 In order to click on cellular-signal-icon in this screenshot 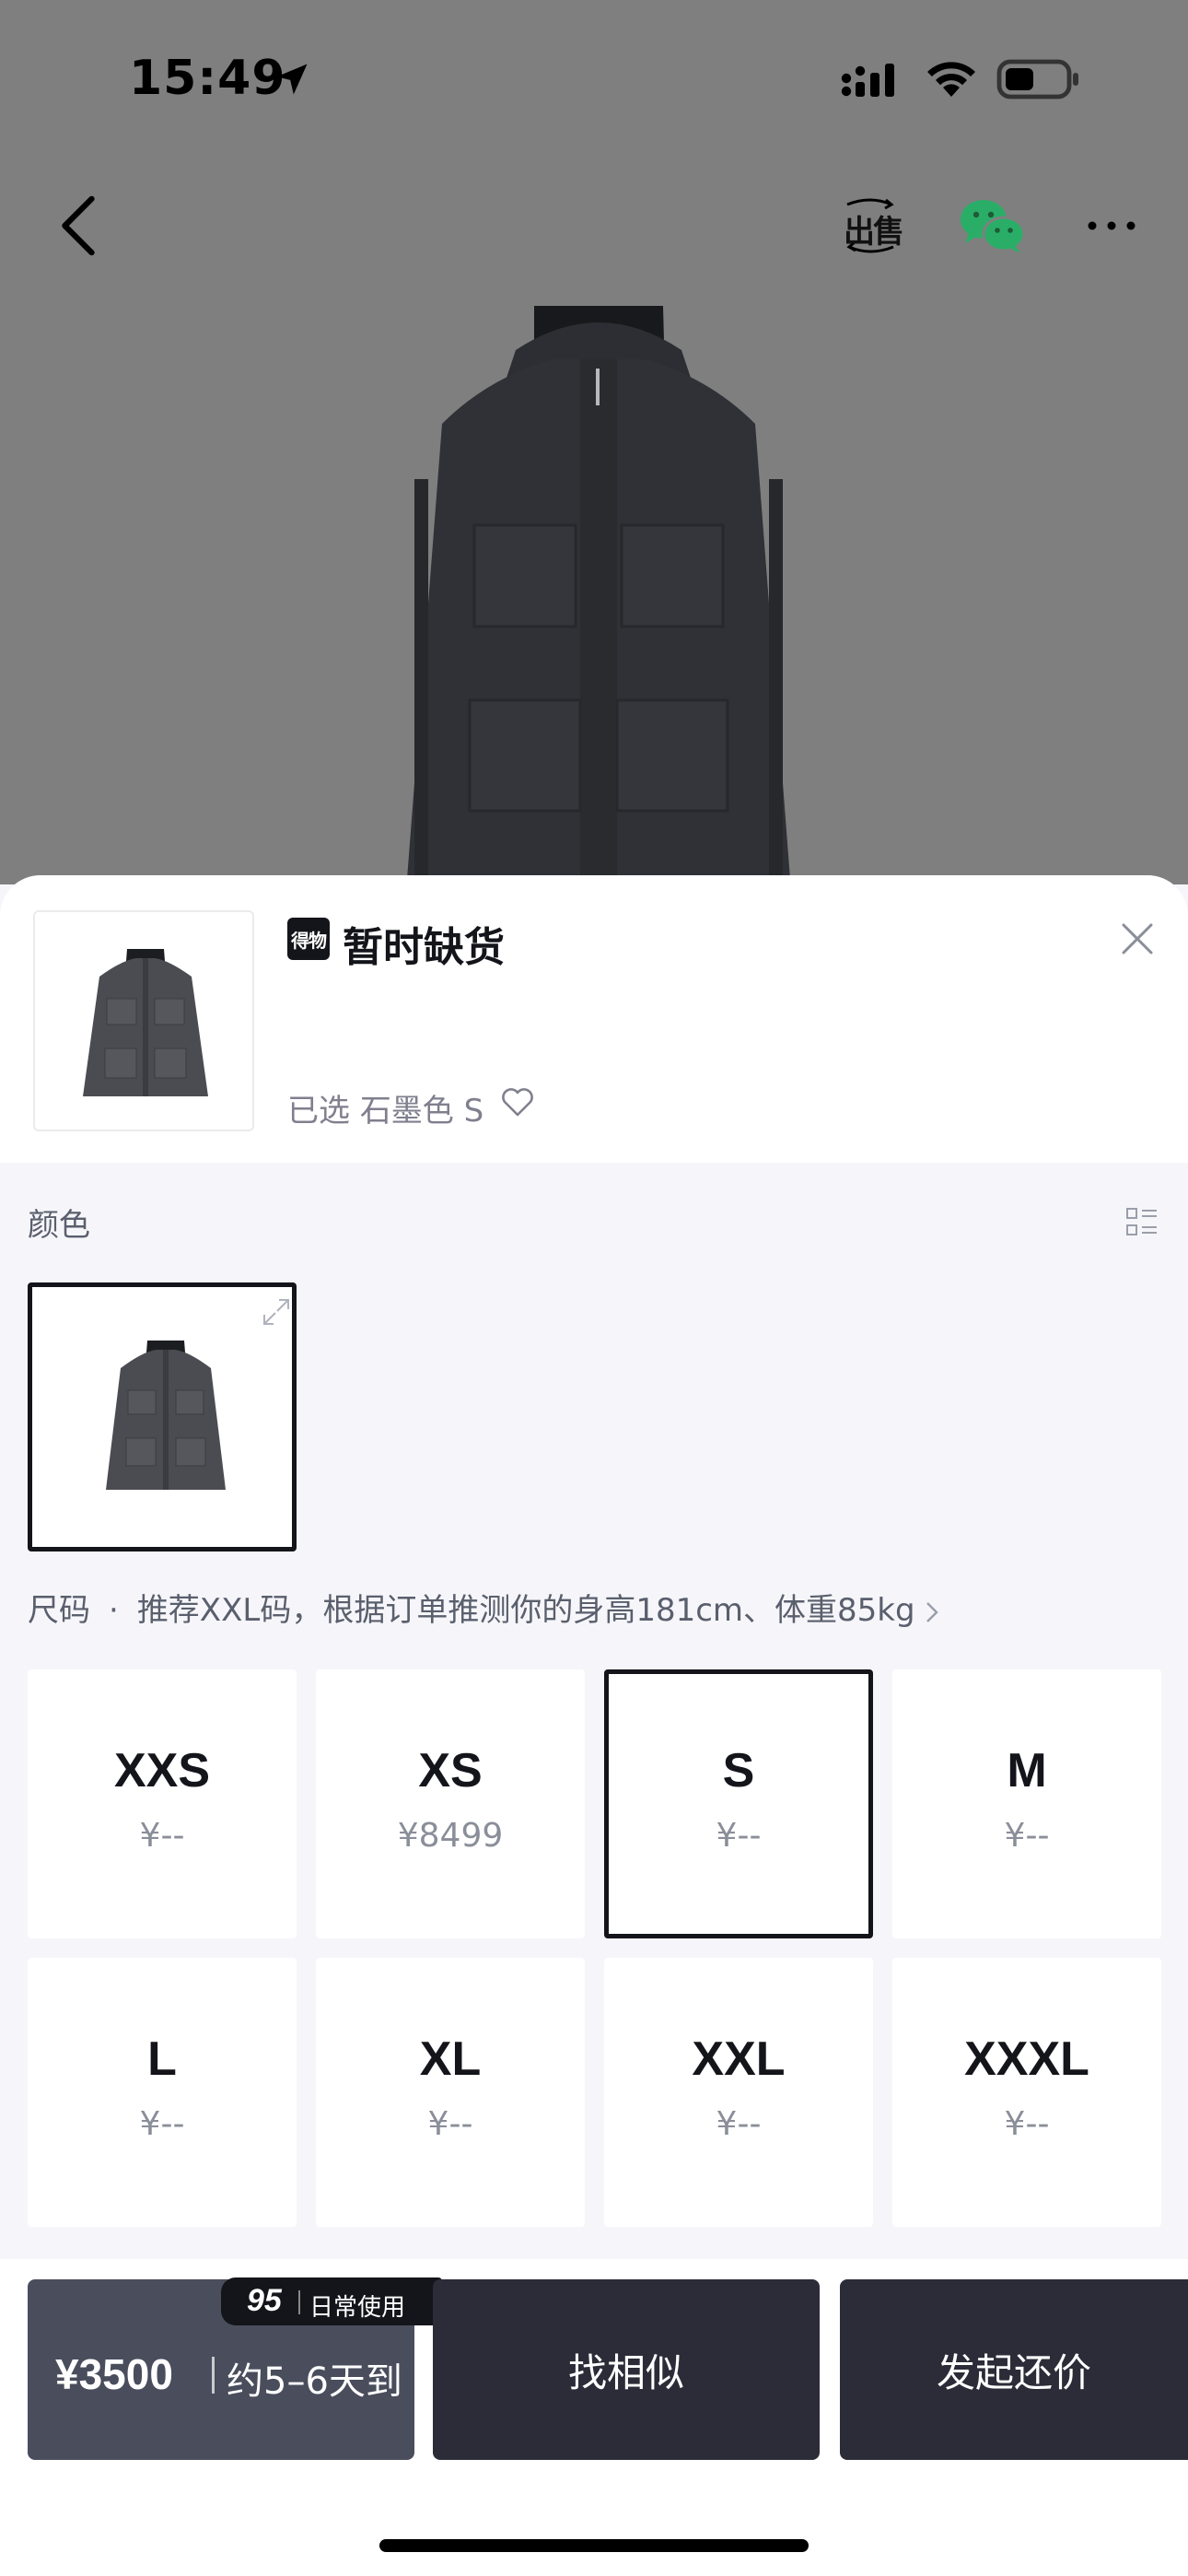, I will do `click(867, 80)`.